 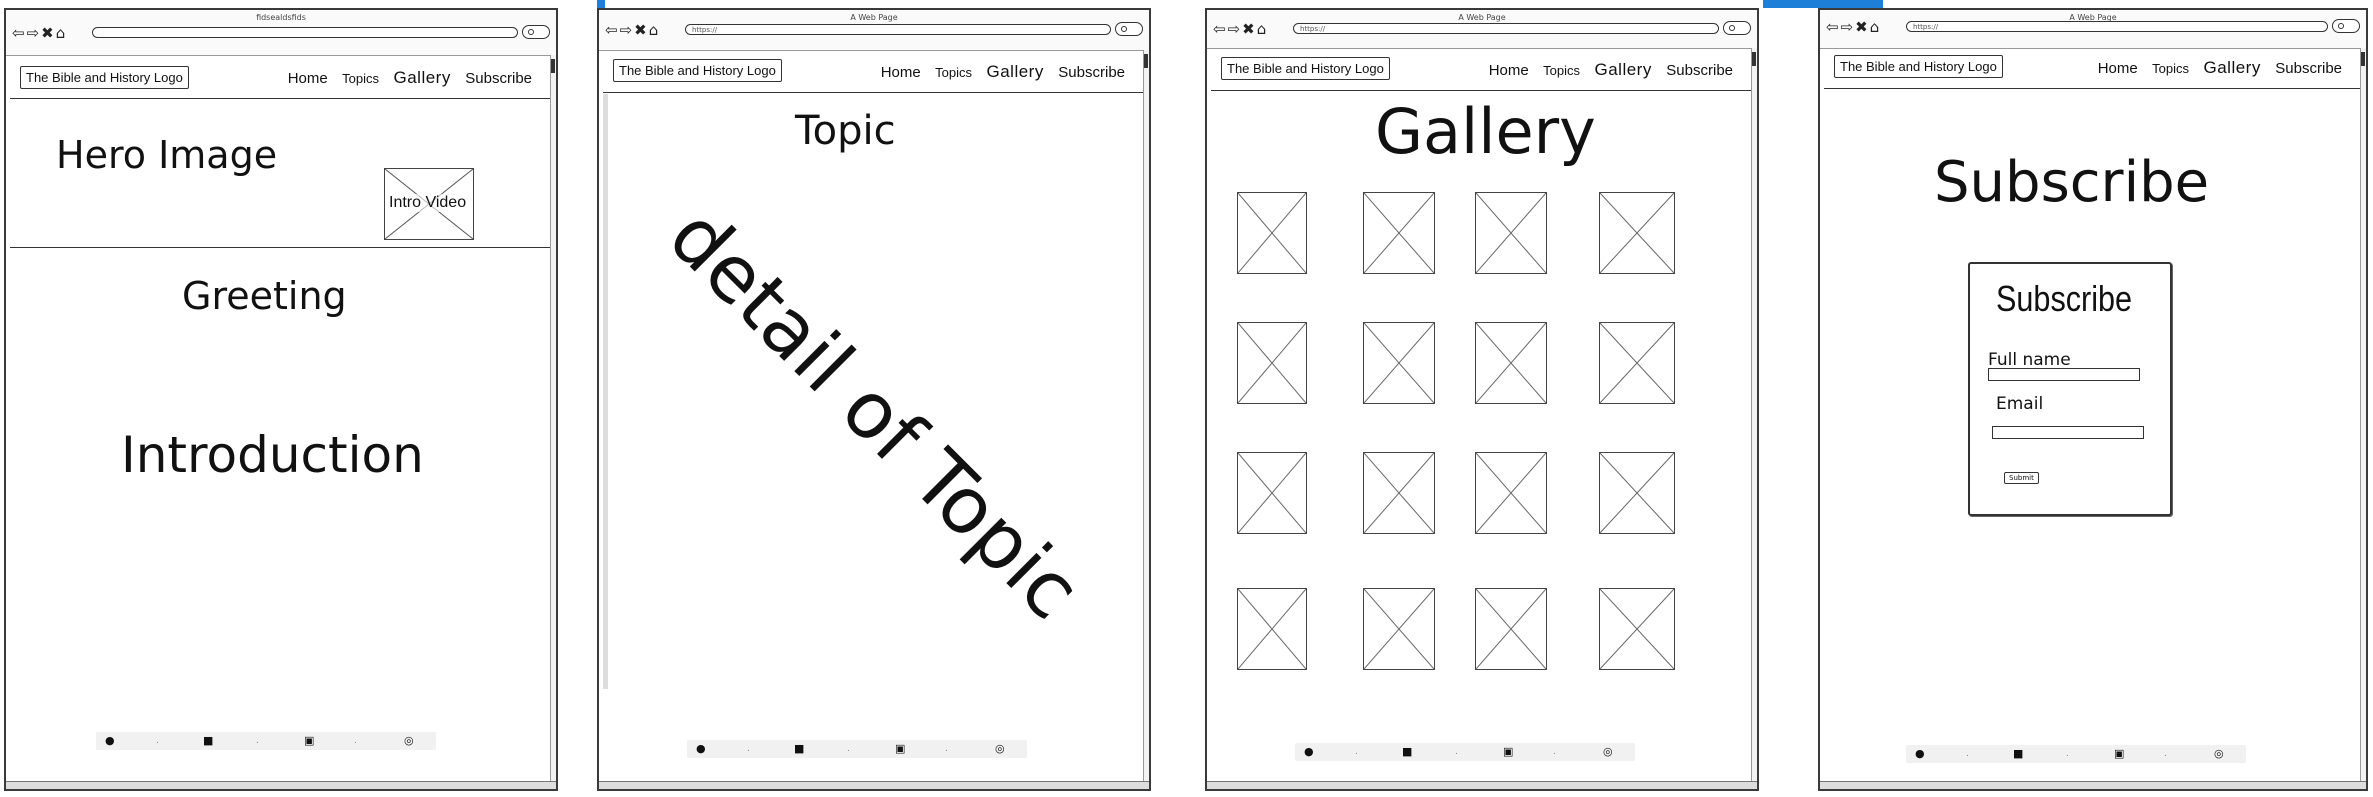 What do you see at coordinates (167, 155) in the screenshot?
I see `hero-title: Hero Image` at bounding box center [167, 155].